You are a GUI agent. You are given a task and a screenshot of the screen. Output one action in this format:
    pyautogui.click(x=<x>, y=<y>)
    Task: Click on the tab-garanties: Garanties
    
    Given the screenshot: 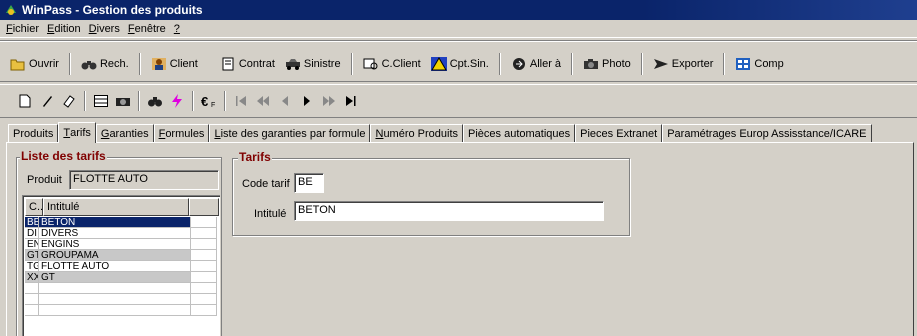 What is the action you would take?
    pyautogui.click(x=124, y=133)
    